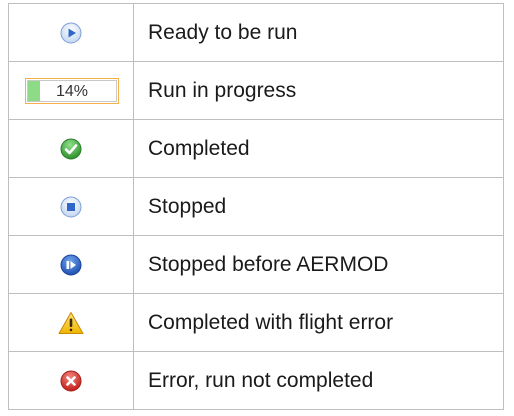 The image size is (514, 416). I want to click on stop-circle-icon, so click(71, 207).